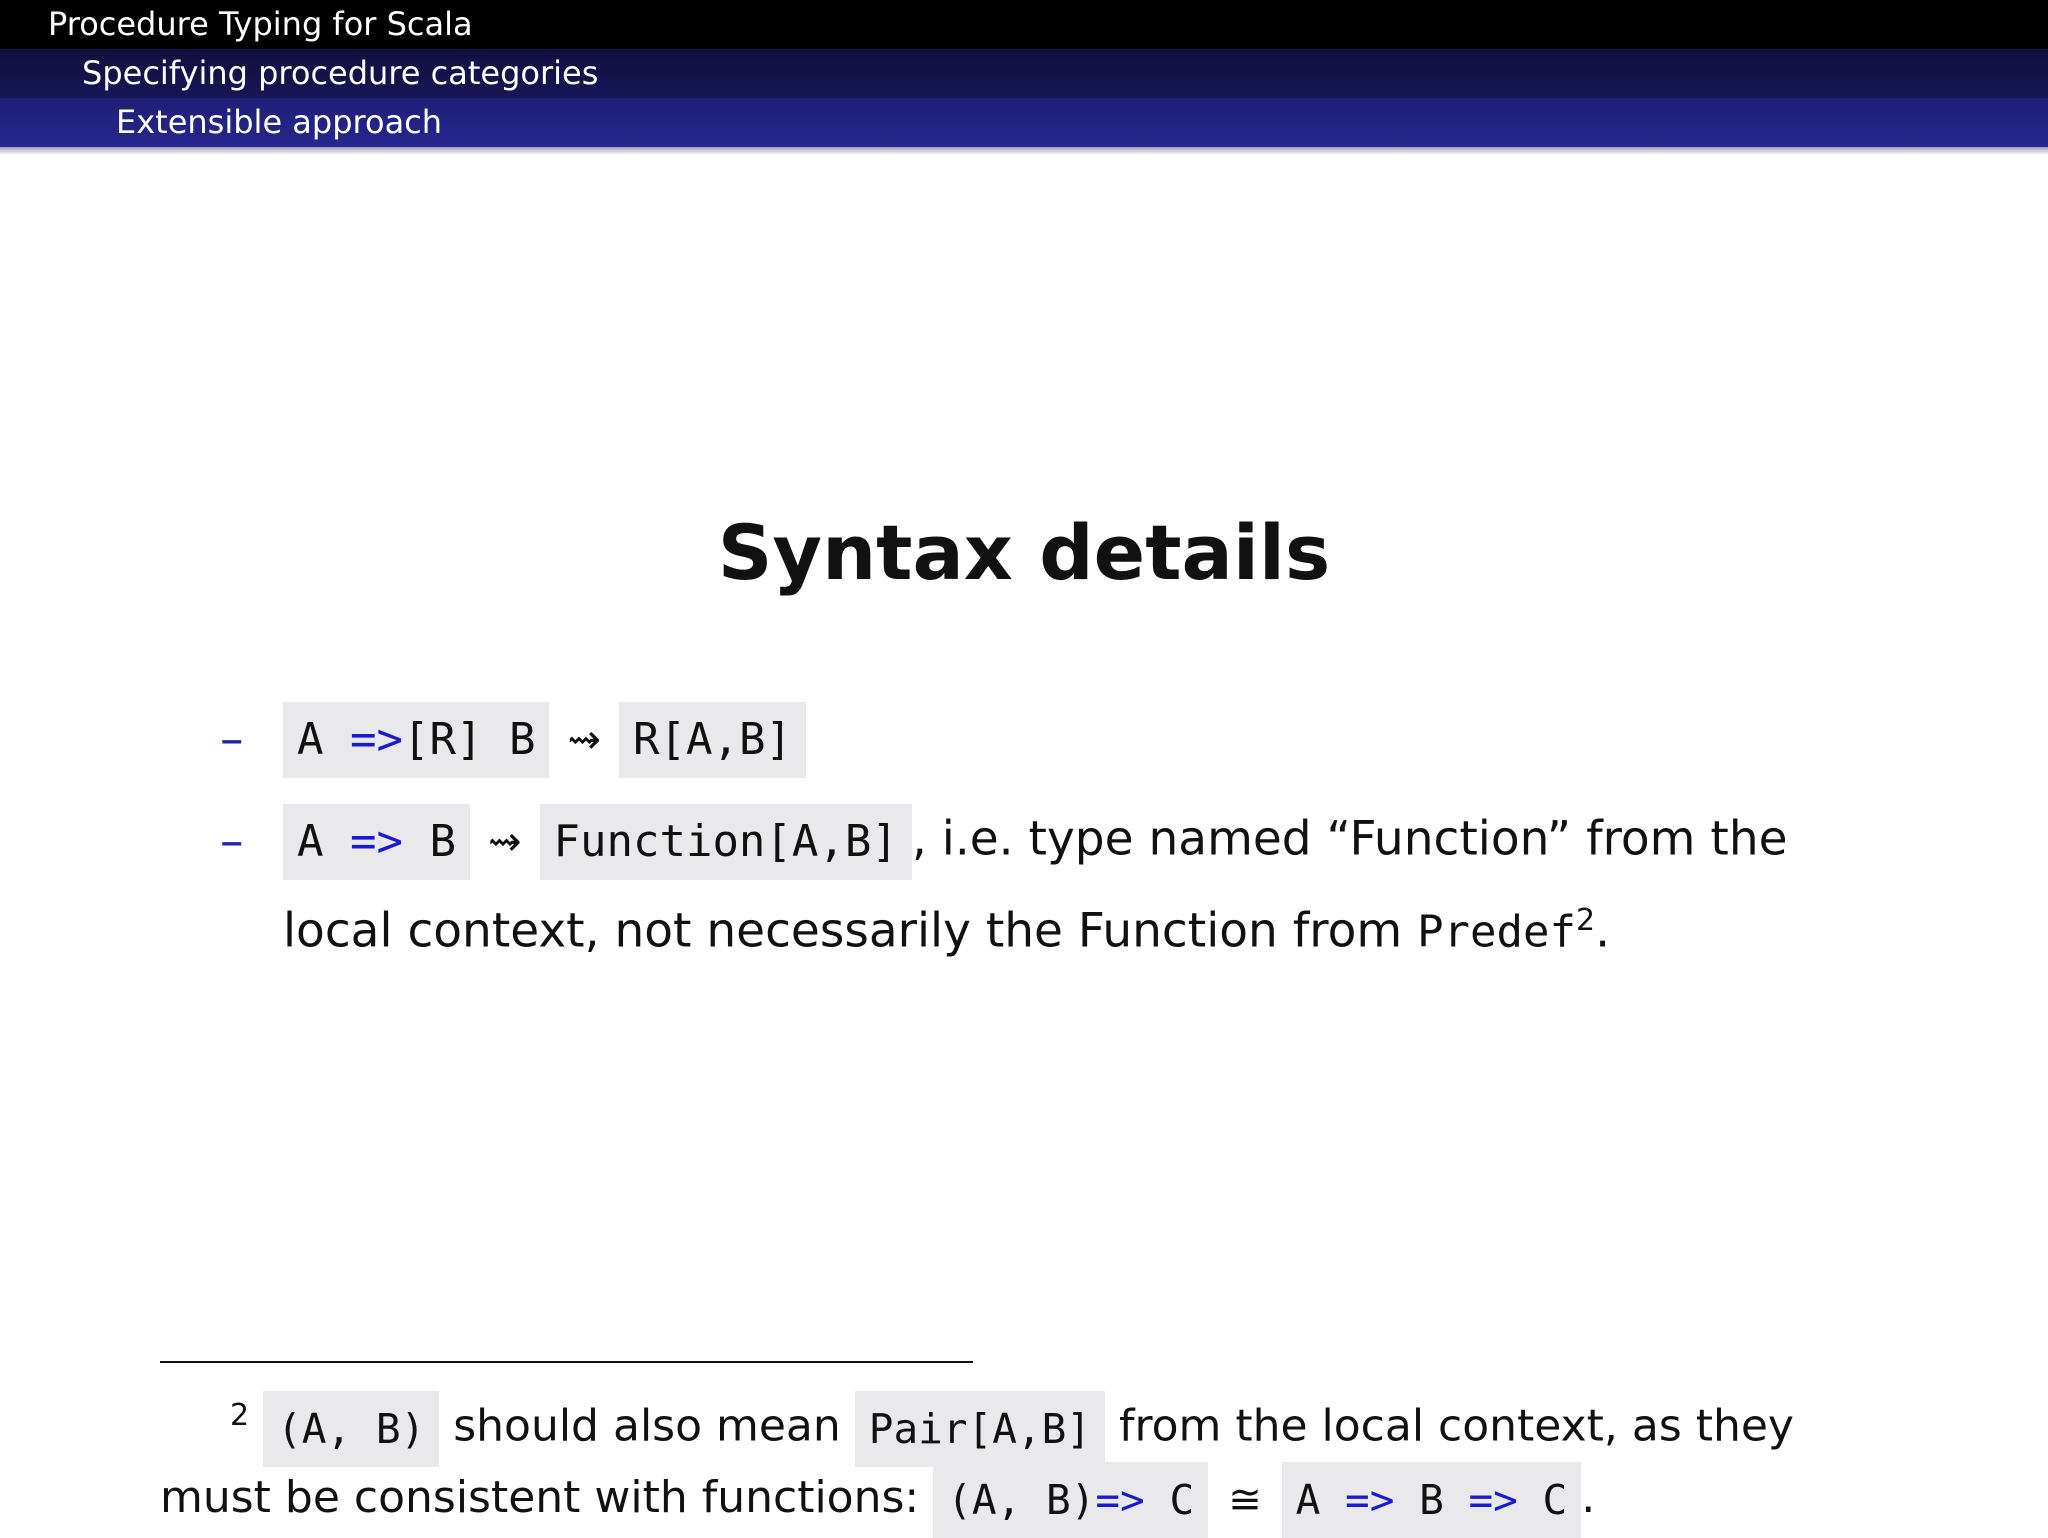 The width and height of the screenshot is (2048, 1538). I want to click on code-tuple-type: (A, B), so click(351, 1428).